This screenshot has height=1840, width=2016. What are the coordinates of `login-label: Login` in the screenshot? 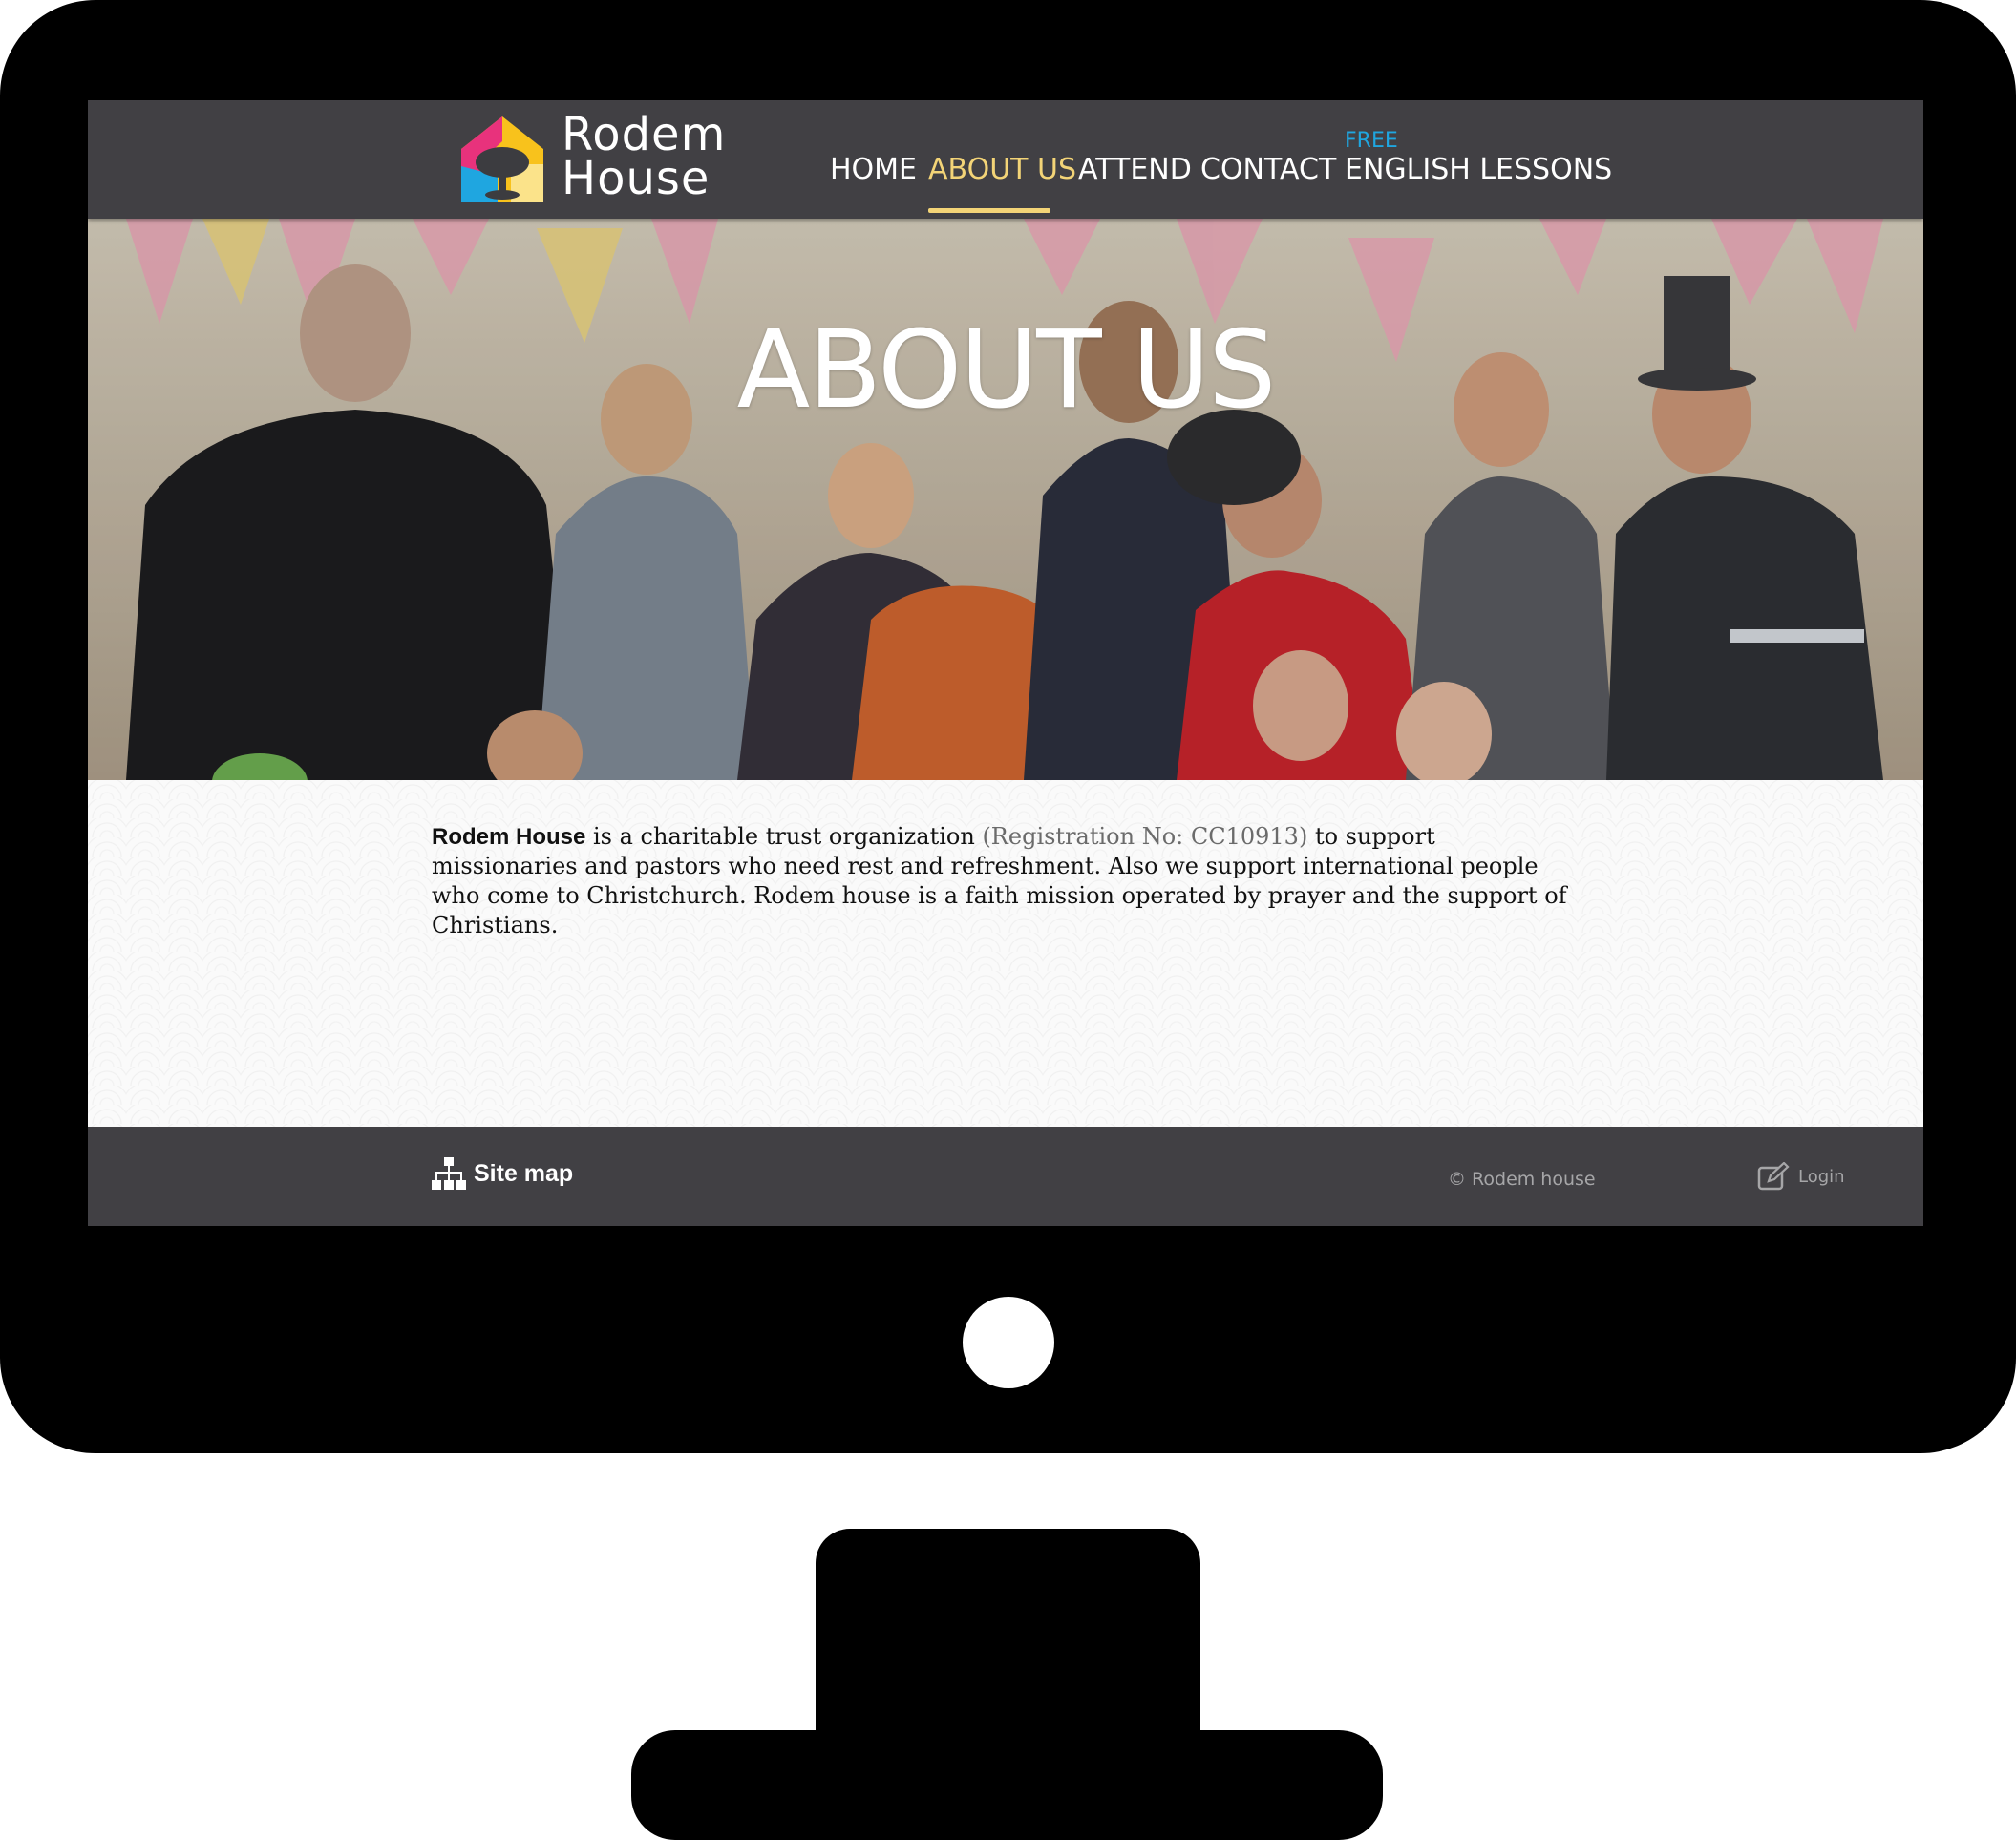 It's located at (1821, 1176).